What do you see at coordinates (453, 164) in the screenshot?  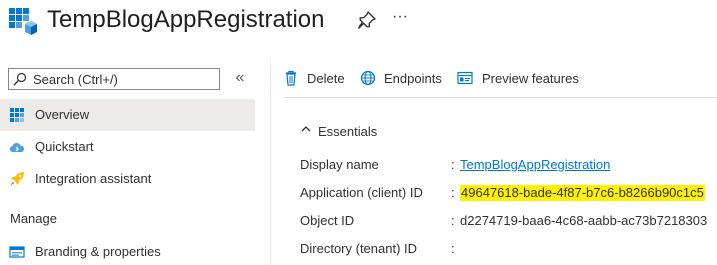 I see `display-name-colon: :` at bounding box center [453, 164].